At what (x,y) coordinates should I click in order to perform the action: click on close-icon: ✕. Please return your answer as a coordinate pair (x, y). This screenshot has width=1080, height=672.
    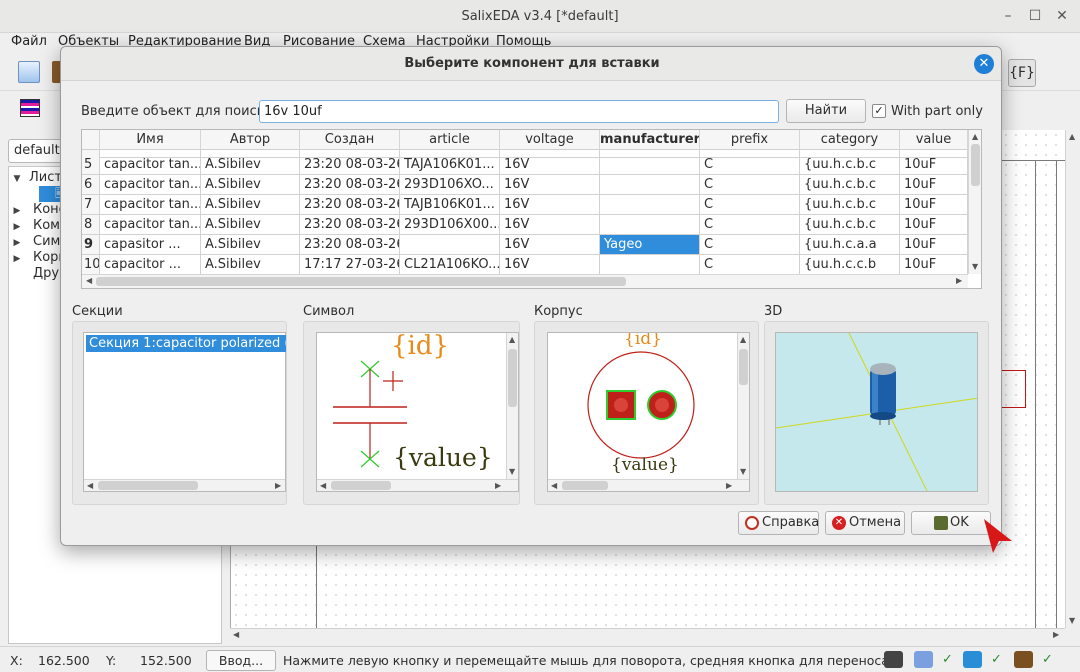
    Looking at the image, I should click on (984, 64).